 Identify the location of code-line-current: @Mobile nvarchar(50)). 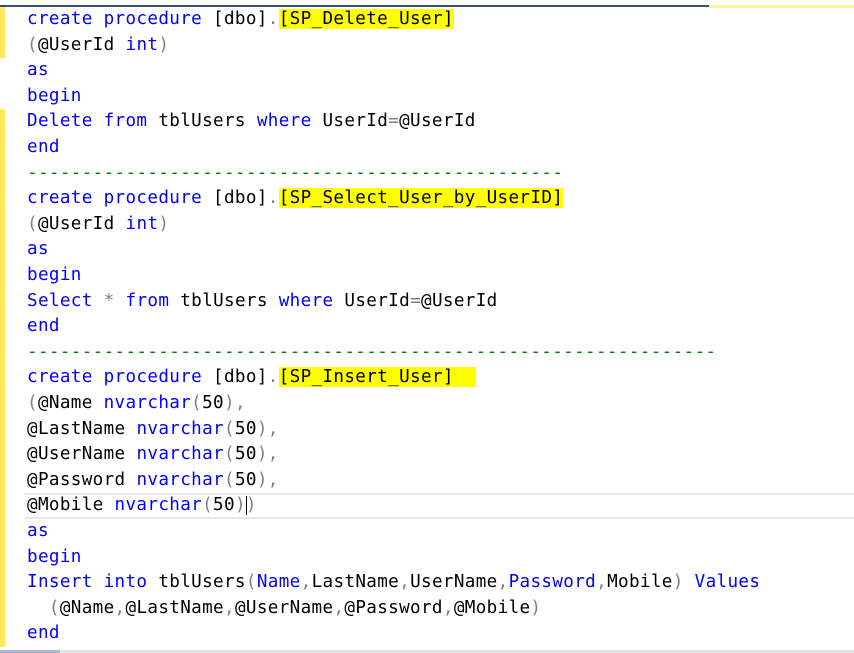
(439, 506).